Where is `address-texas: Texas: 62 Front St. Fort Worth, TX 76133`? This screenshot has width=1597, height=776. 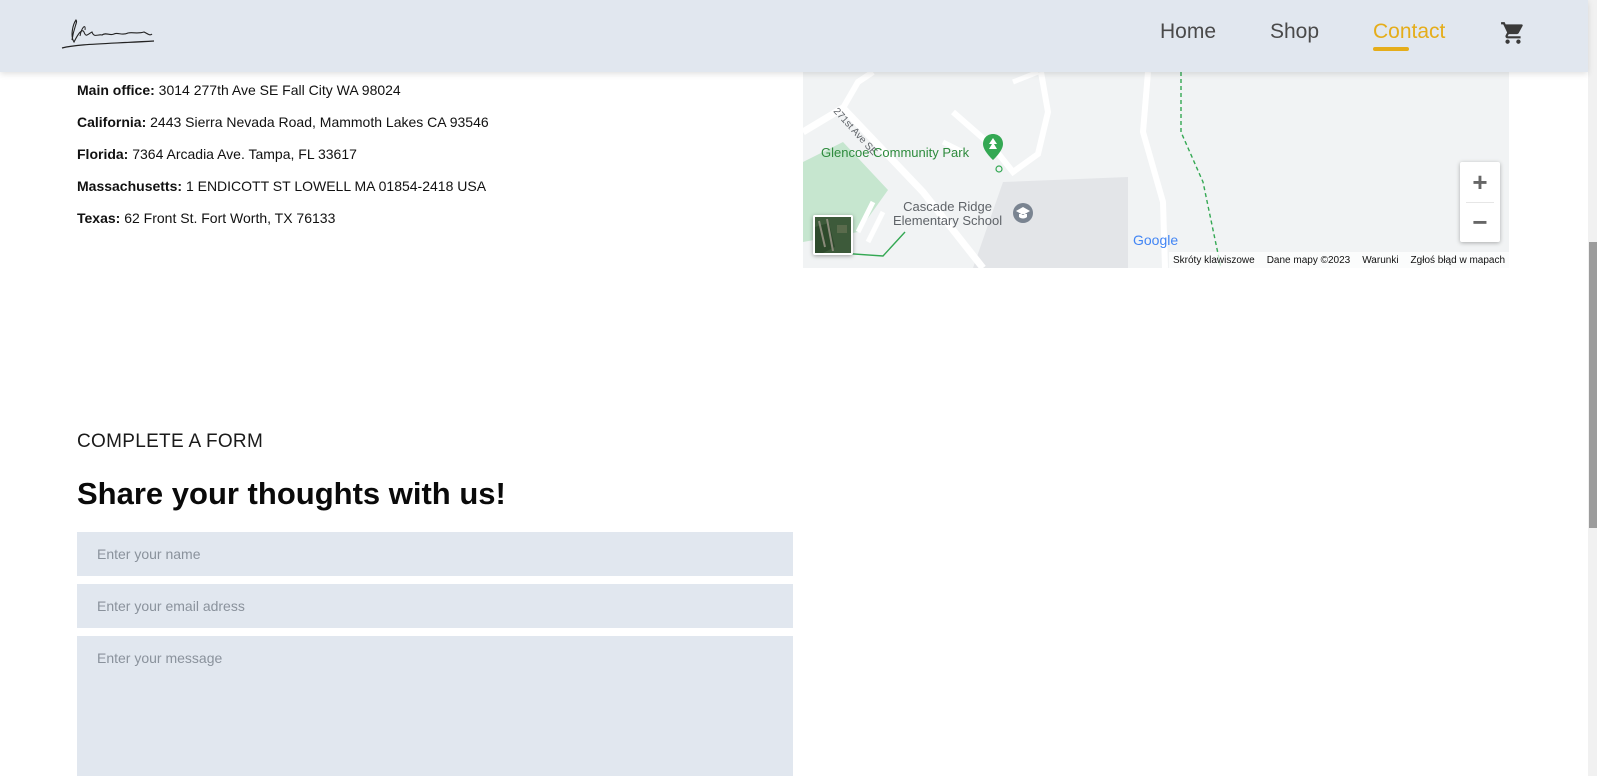
address-texas: Texas: 62 Front St. Fort Worth, TX 76133 is located at coordinates (283, 224).